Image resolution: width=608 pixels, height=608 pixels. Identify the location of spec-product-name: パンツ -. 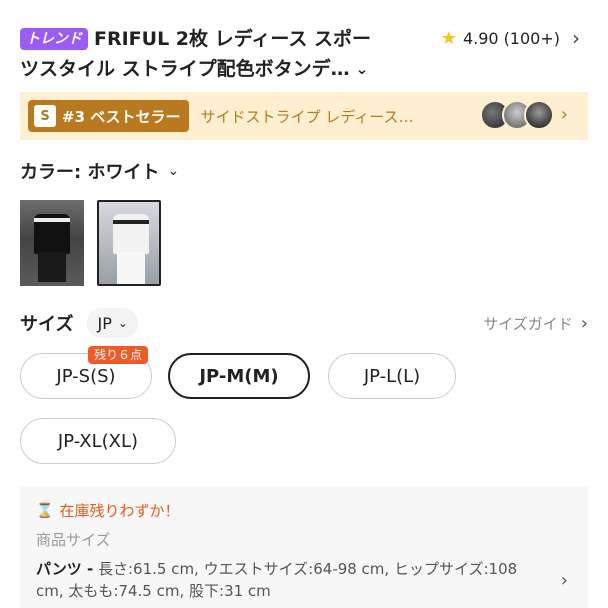
(65, 569).